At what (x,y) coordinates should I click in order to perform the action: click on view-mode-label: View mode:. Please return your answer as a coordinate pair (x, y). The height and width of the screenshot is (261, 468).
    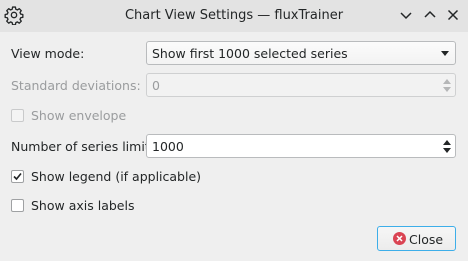
    Looking at the image, I should click on (48, 53).